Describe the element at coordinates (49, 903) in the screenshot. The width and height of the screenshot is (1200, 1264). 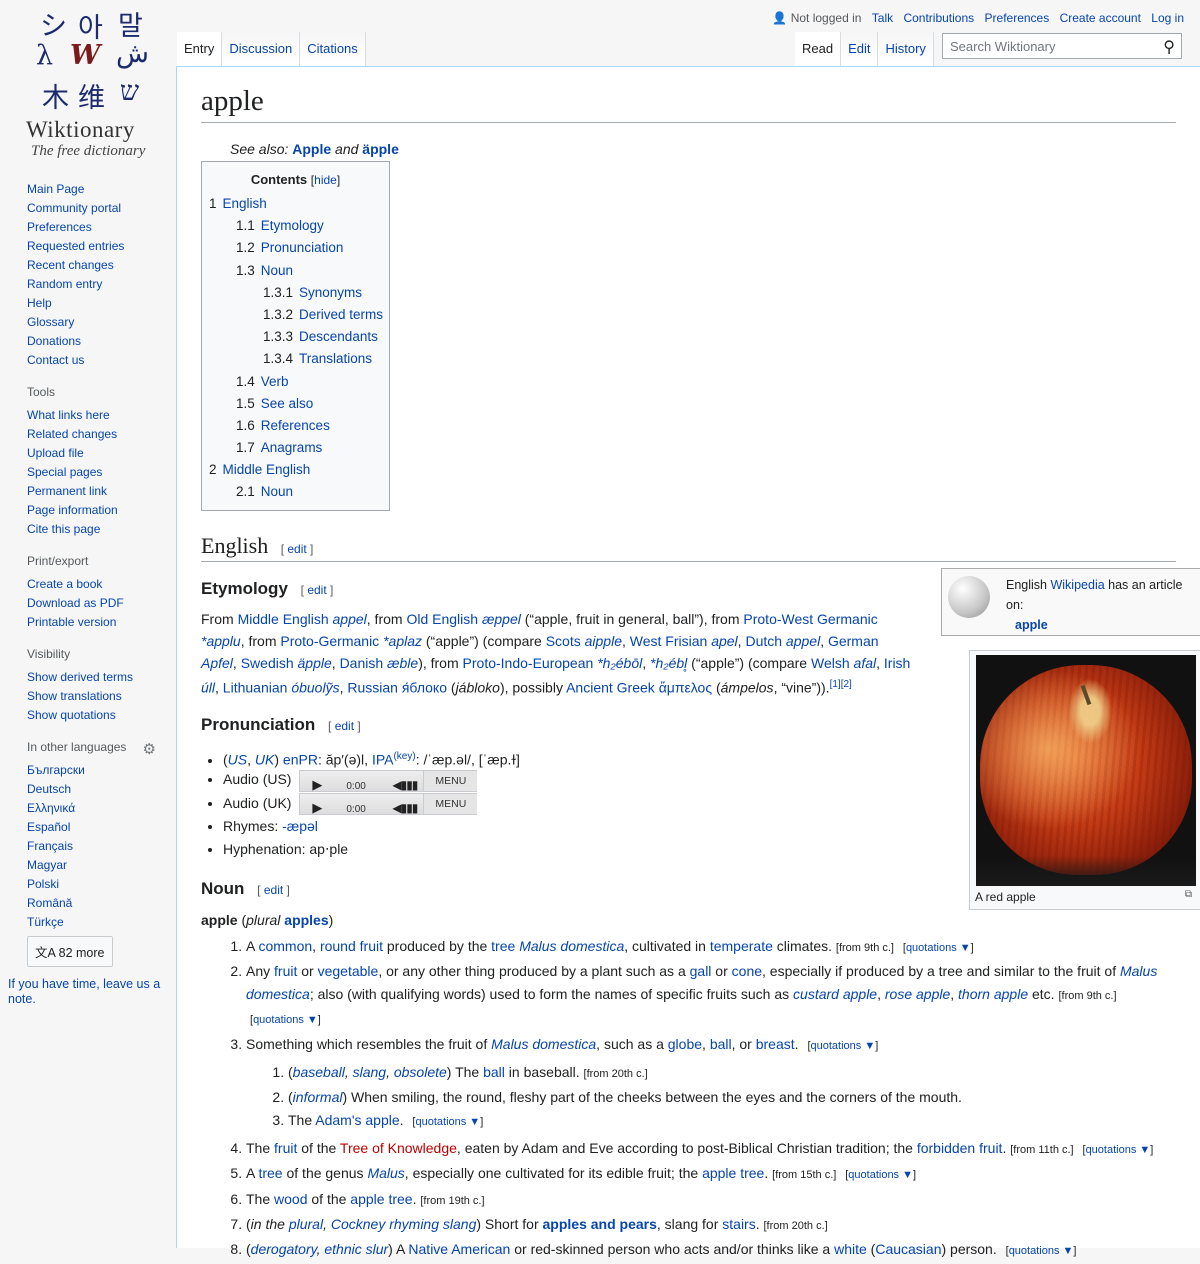
I see `language-link: Română` at that location.